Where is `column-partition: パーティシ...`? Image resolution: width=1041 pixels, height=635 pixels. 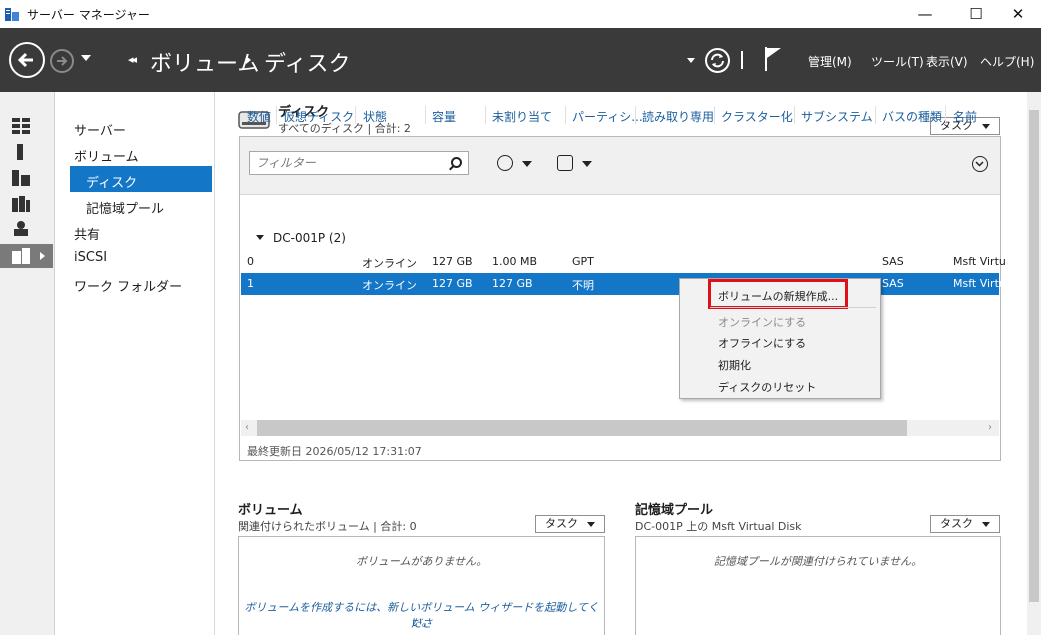
column-partition: パーティシ... is located at coordinates (607, 116).